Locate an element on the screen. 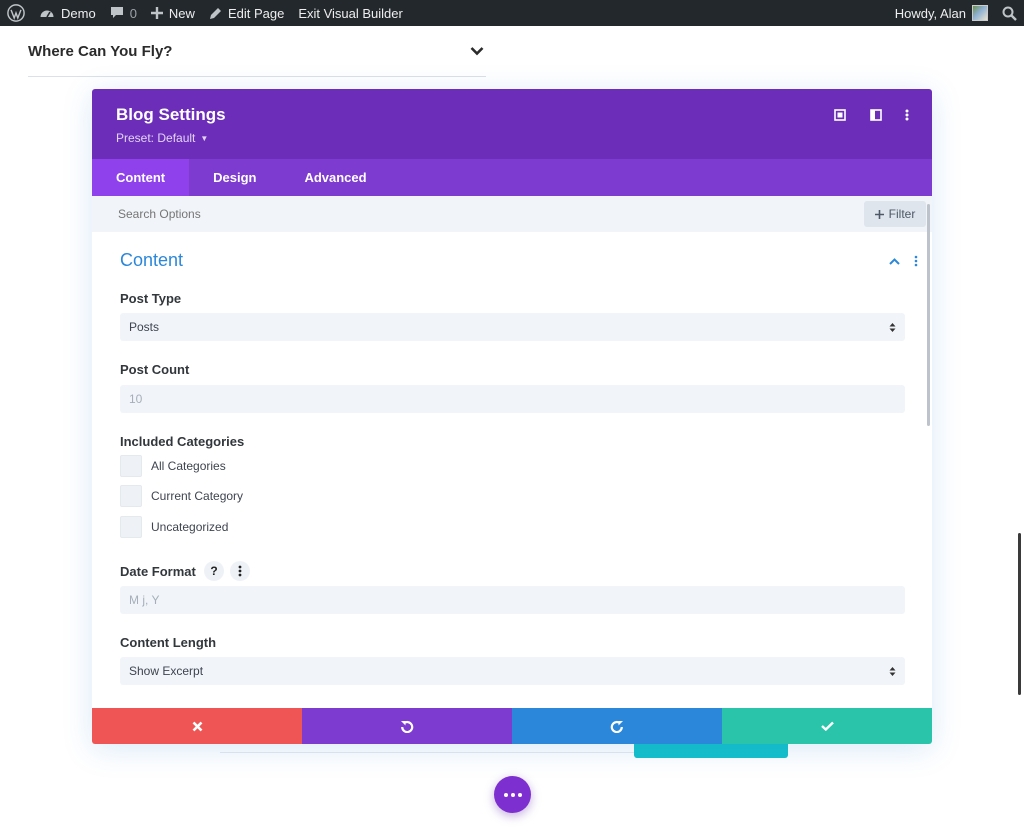  caret-down-icon: ▼ is located at coordinates (204, 138).